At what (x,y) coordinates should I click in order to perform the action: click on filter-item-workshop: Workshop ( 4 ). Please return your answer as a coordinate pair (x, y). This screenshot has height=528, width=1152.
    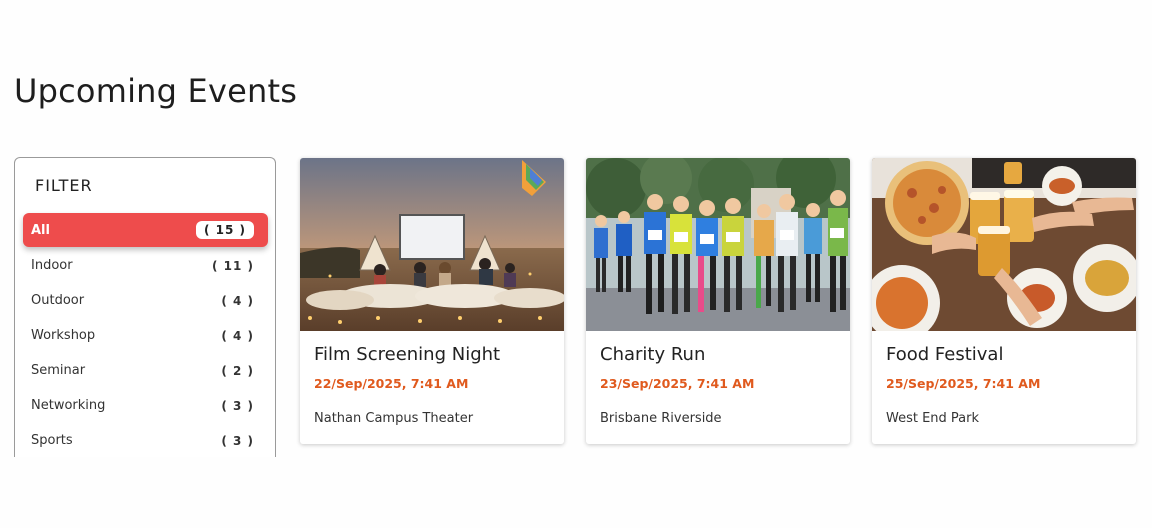
    Looking at the image, I should click on (145, 335).